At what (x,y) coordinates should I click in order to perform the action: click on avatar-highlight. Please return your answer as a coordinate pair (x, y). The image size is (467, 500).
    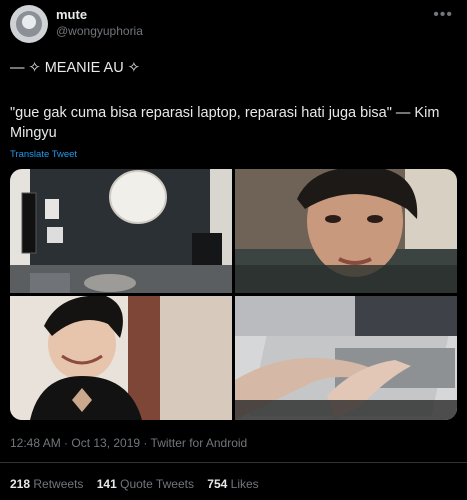
    Looking at the image, I should click on (29, 22).